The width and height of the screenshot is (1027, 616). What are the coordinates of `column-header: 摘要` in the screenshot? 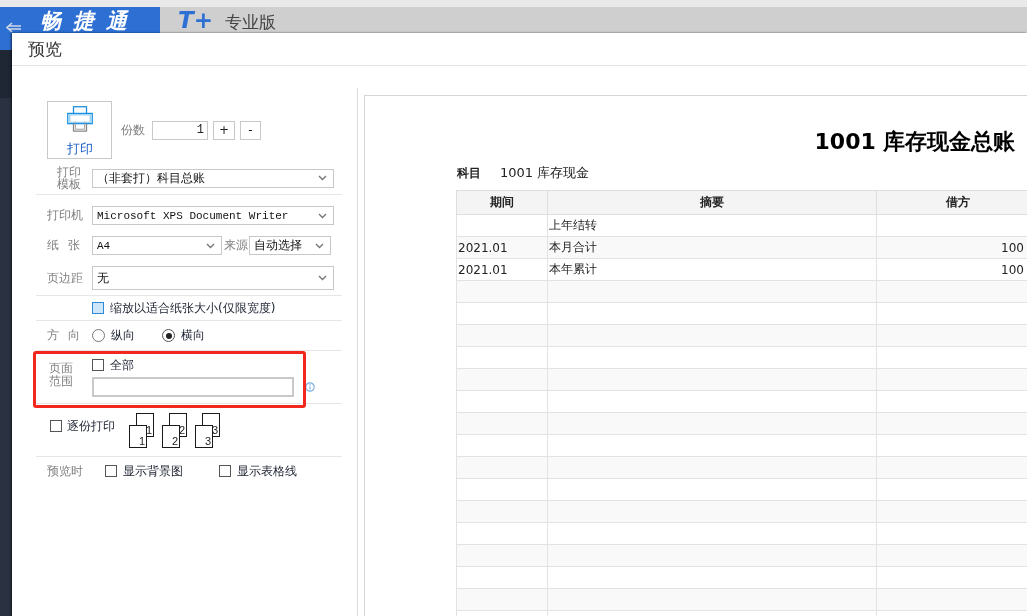 It's located at (712, 202).